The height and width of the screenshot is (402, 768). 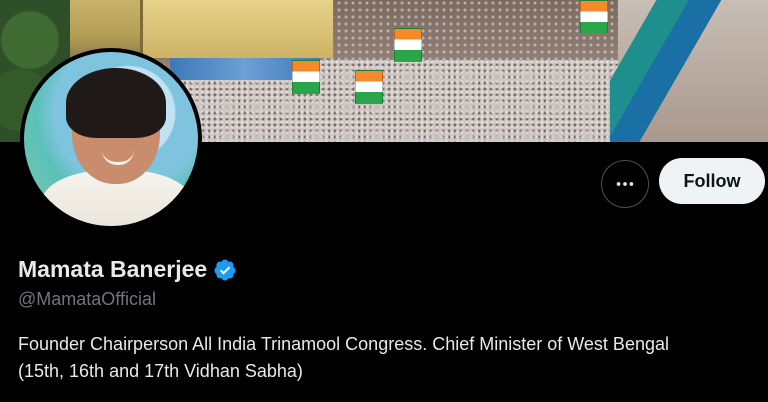 I want to click on avatar-hair, so click(x=116, y=103).